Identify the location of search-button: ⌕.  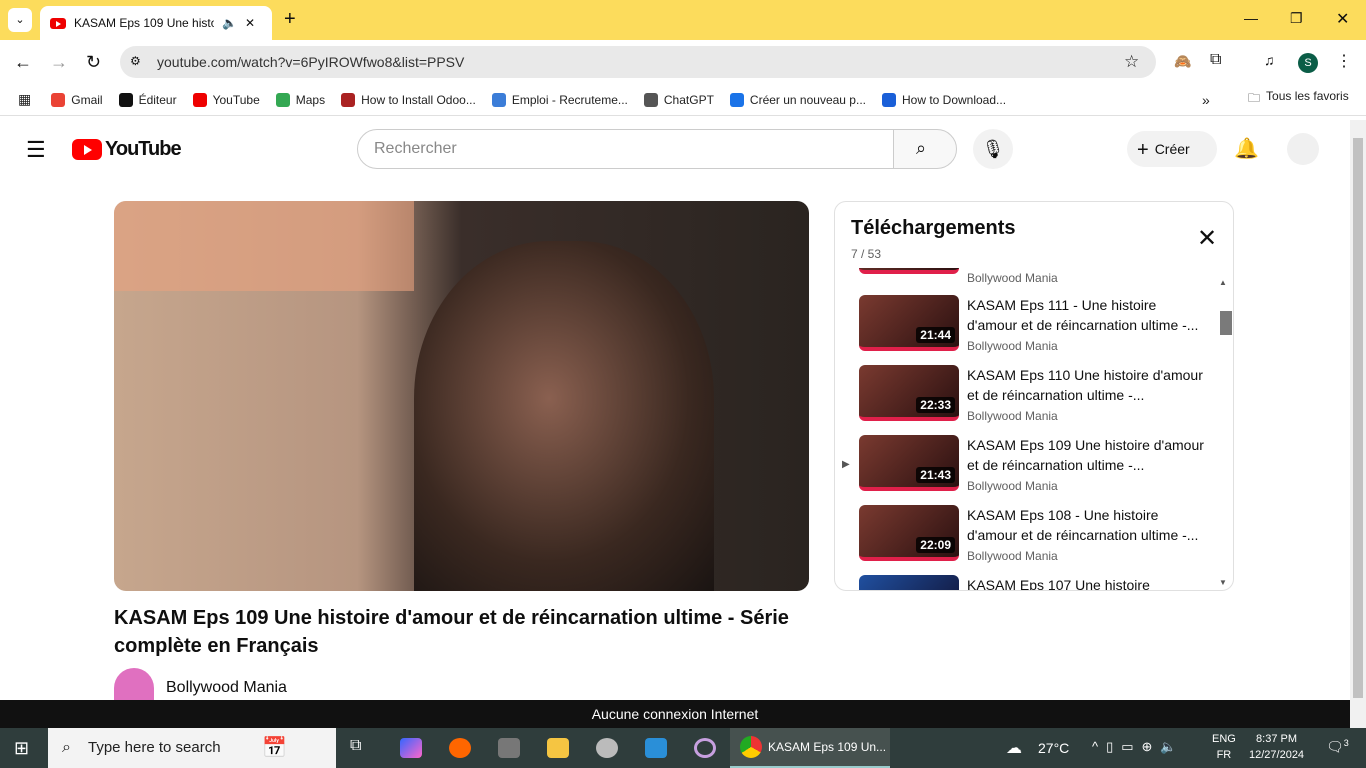
(925, 149).